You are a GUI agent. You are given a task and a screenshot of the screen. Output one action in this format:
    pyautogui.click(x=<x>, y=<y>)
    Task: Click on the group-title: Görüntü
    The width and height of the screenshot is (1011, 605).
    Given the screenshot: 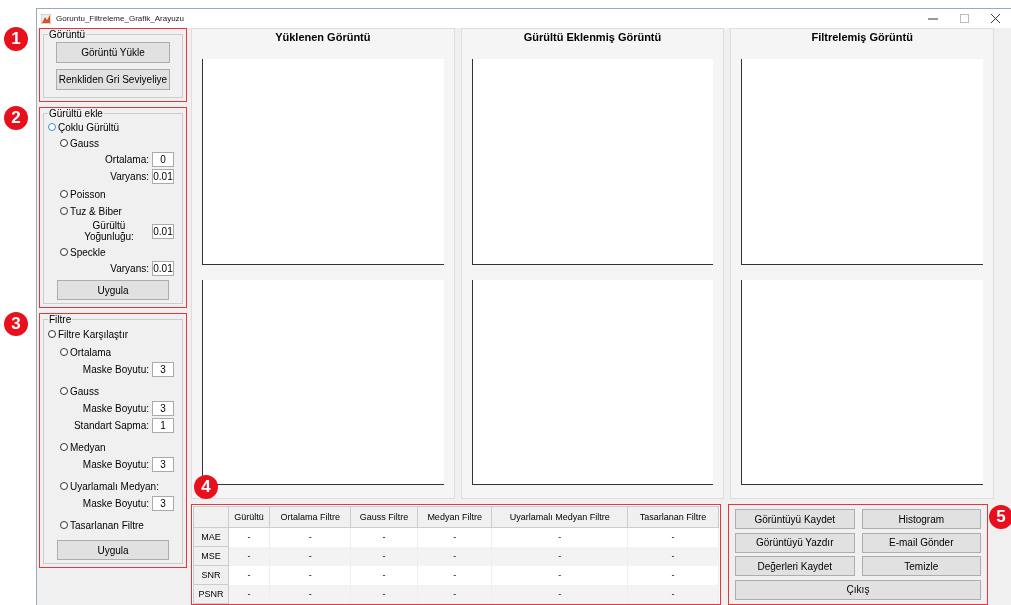 What is the action you would take?
    pyautogui.click(x=67, y=34)
    